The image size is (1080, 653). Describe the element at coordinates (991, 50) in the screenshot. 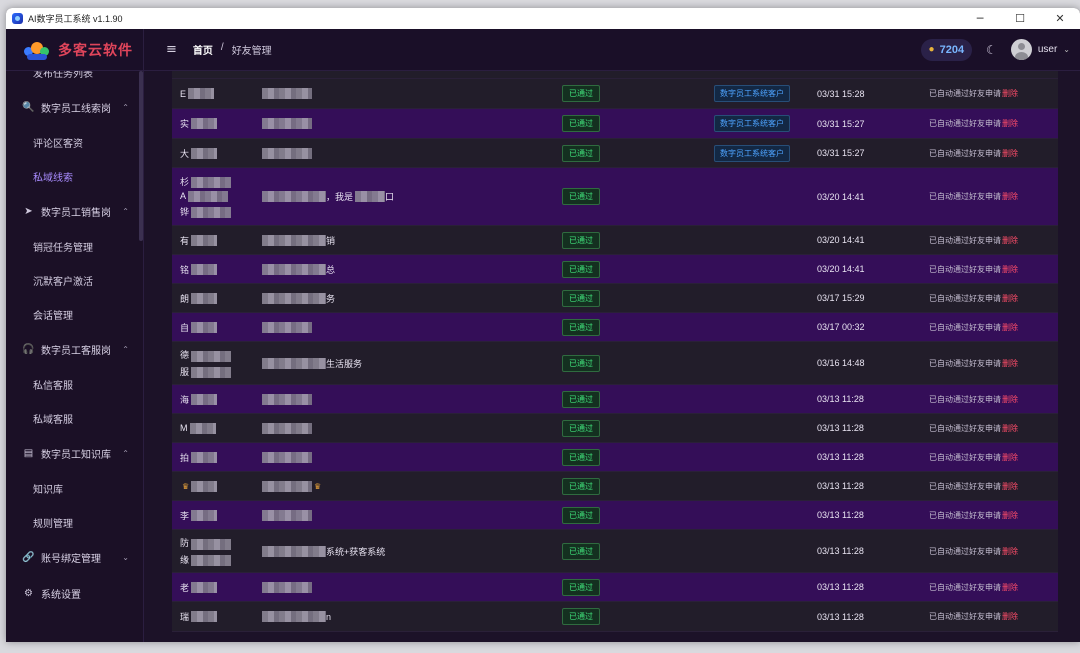

I see `theme-toggle-icon: ☾` at that location.